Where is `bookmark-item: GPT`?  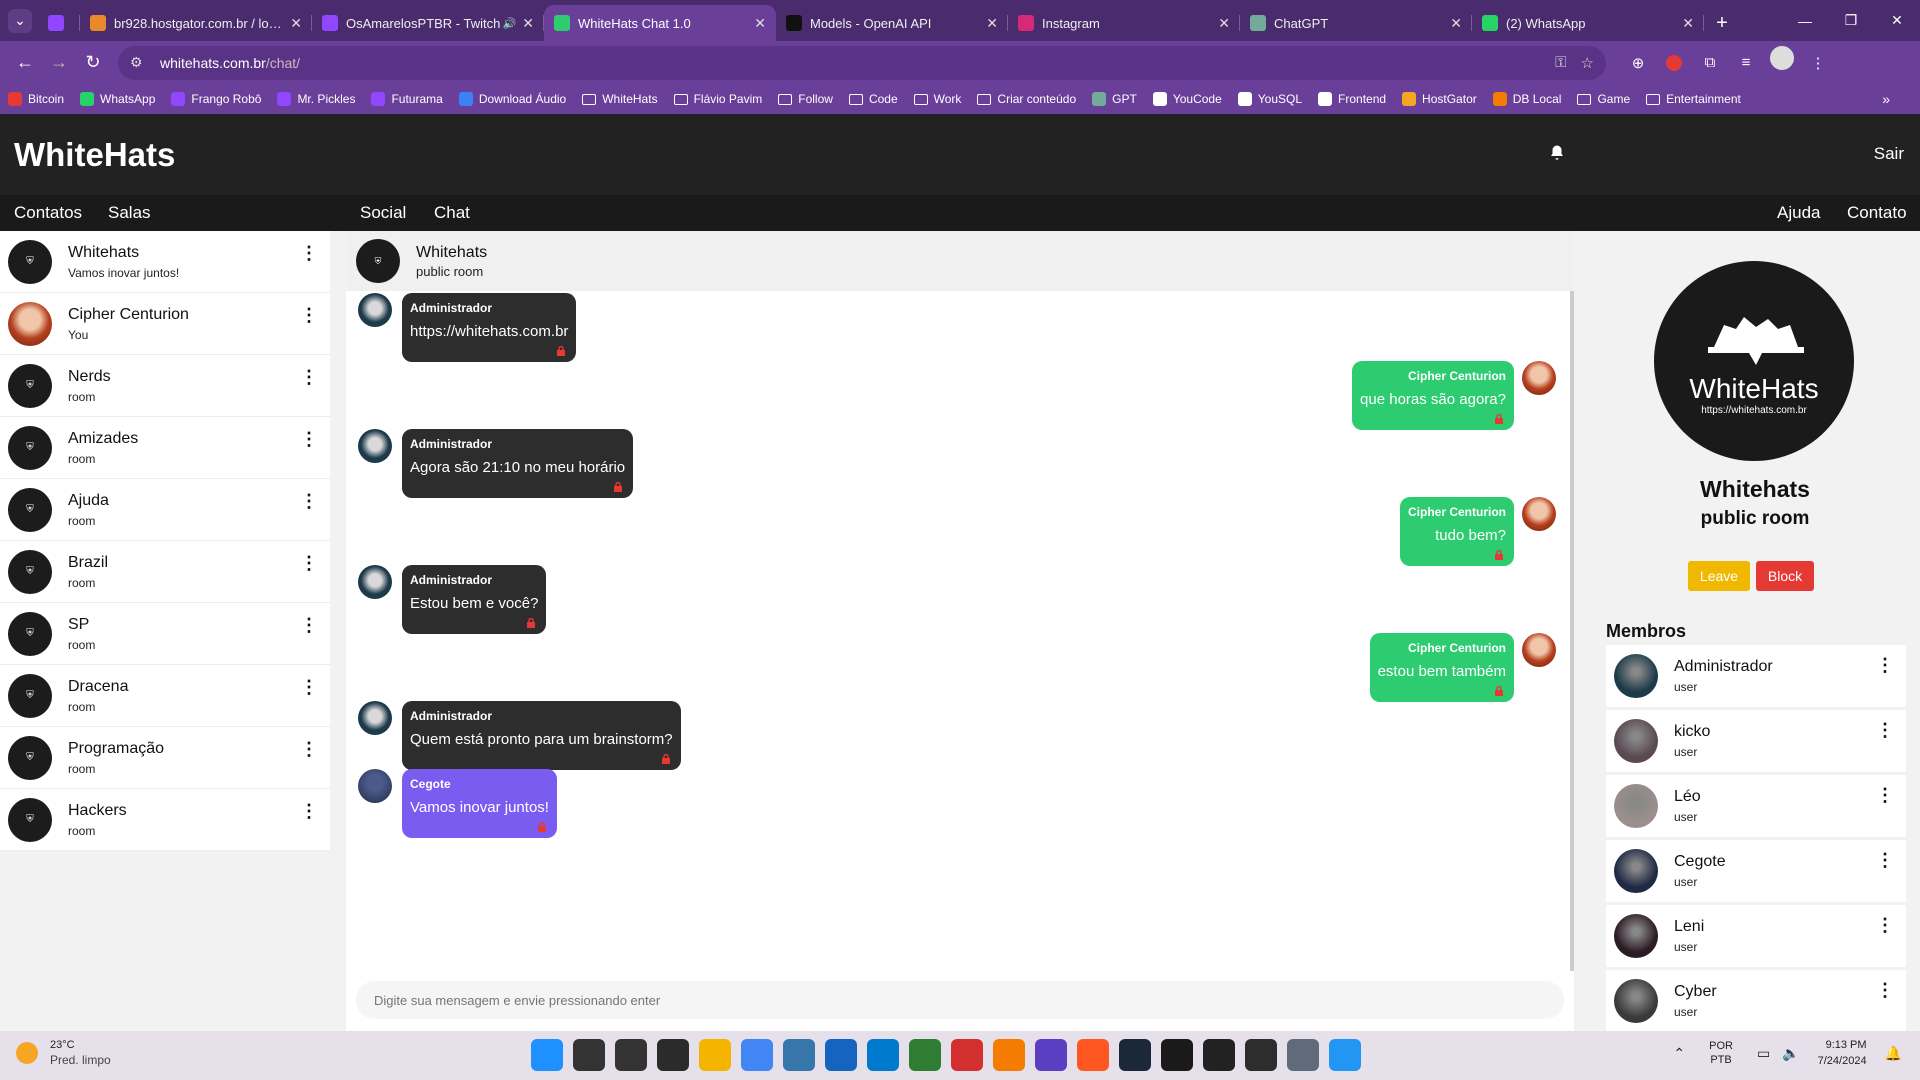 bookmark-item: GPT is located at coordinates (1114, 99).